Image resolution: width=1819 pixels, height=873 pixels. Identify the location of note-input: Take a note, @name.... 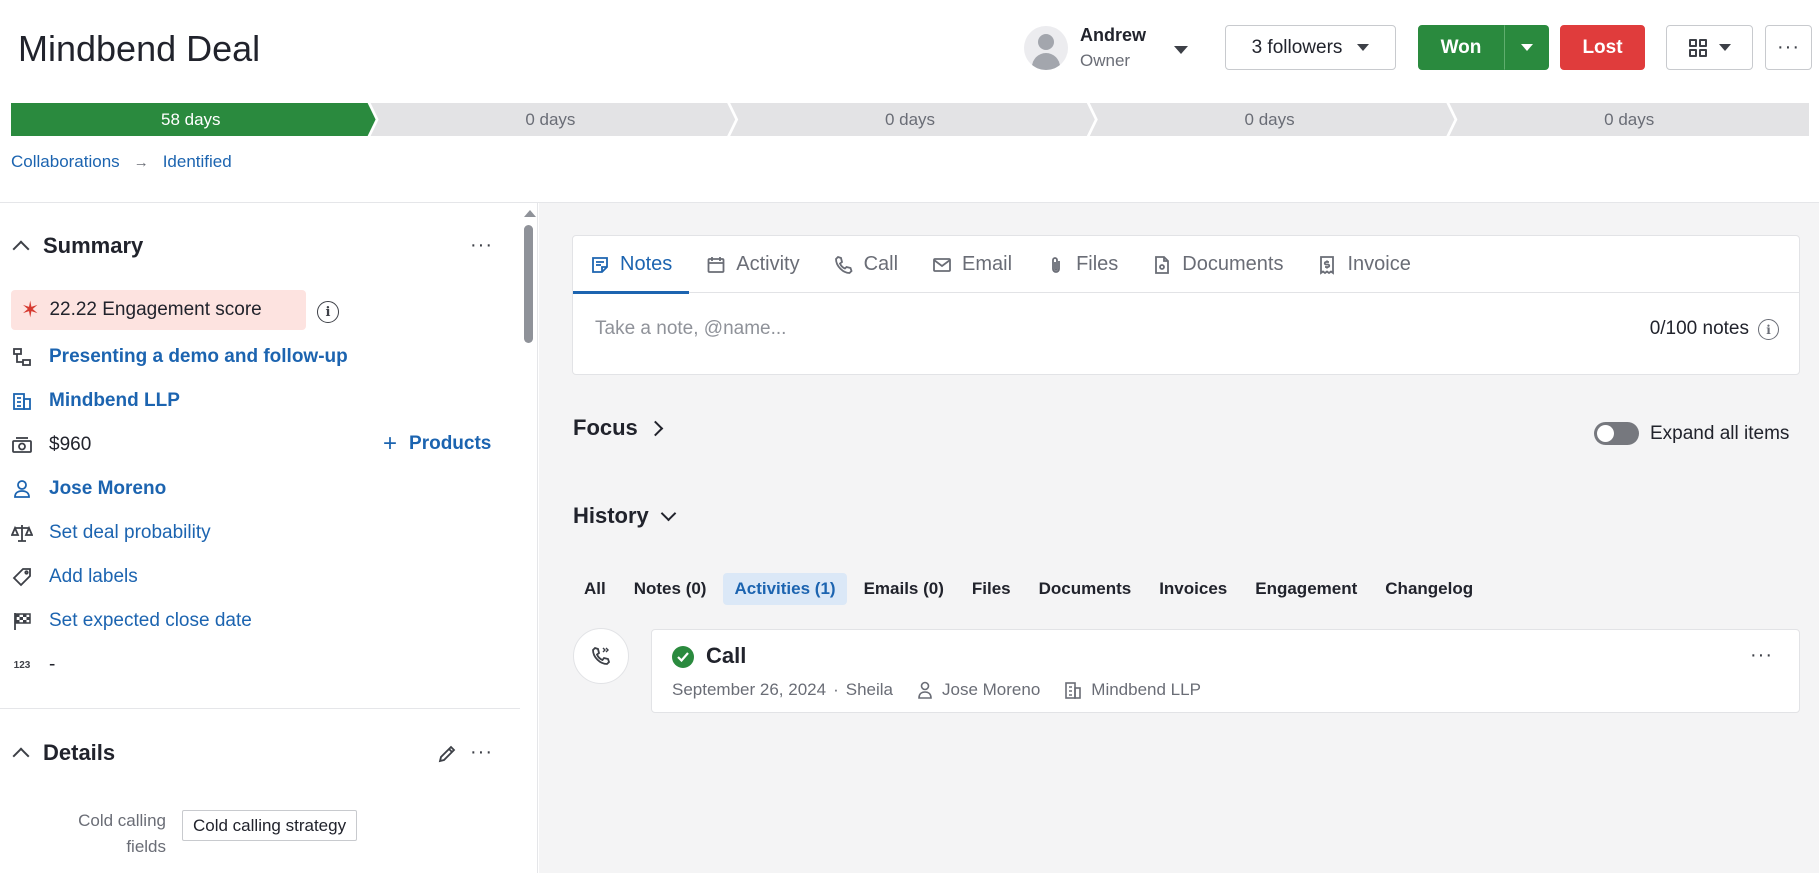
(690, 329).